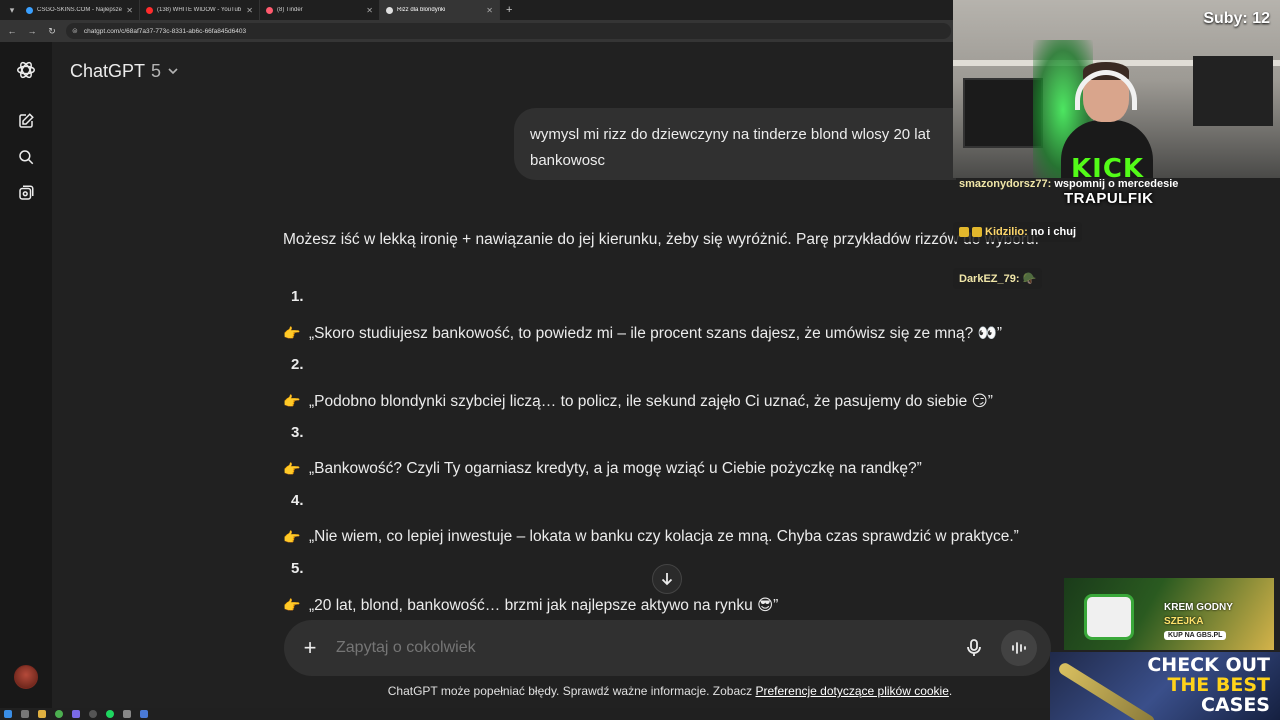  What do you see at coordinates (173, 71) in the screenshot?
I see `chevron-down-icon` at bounding box center [173, 71].